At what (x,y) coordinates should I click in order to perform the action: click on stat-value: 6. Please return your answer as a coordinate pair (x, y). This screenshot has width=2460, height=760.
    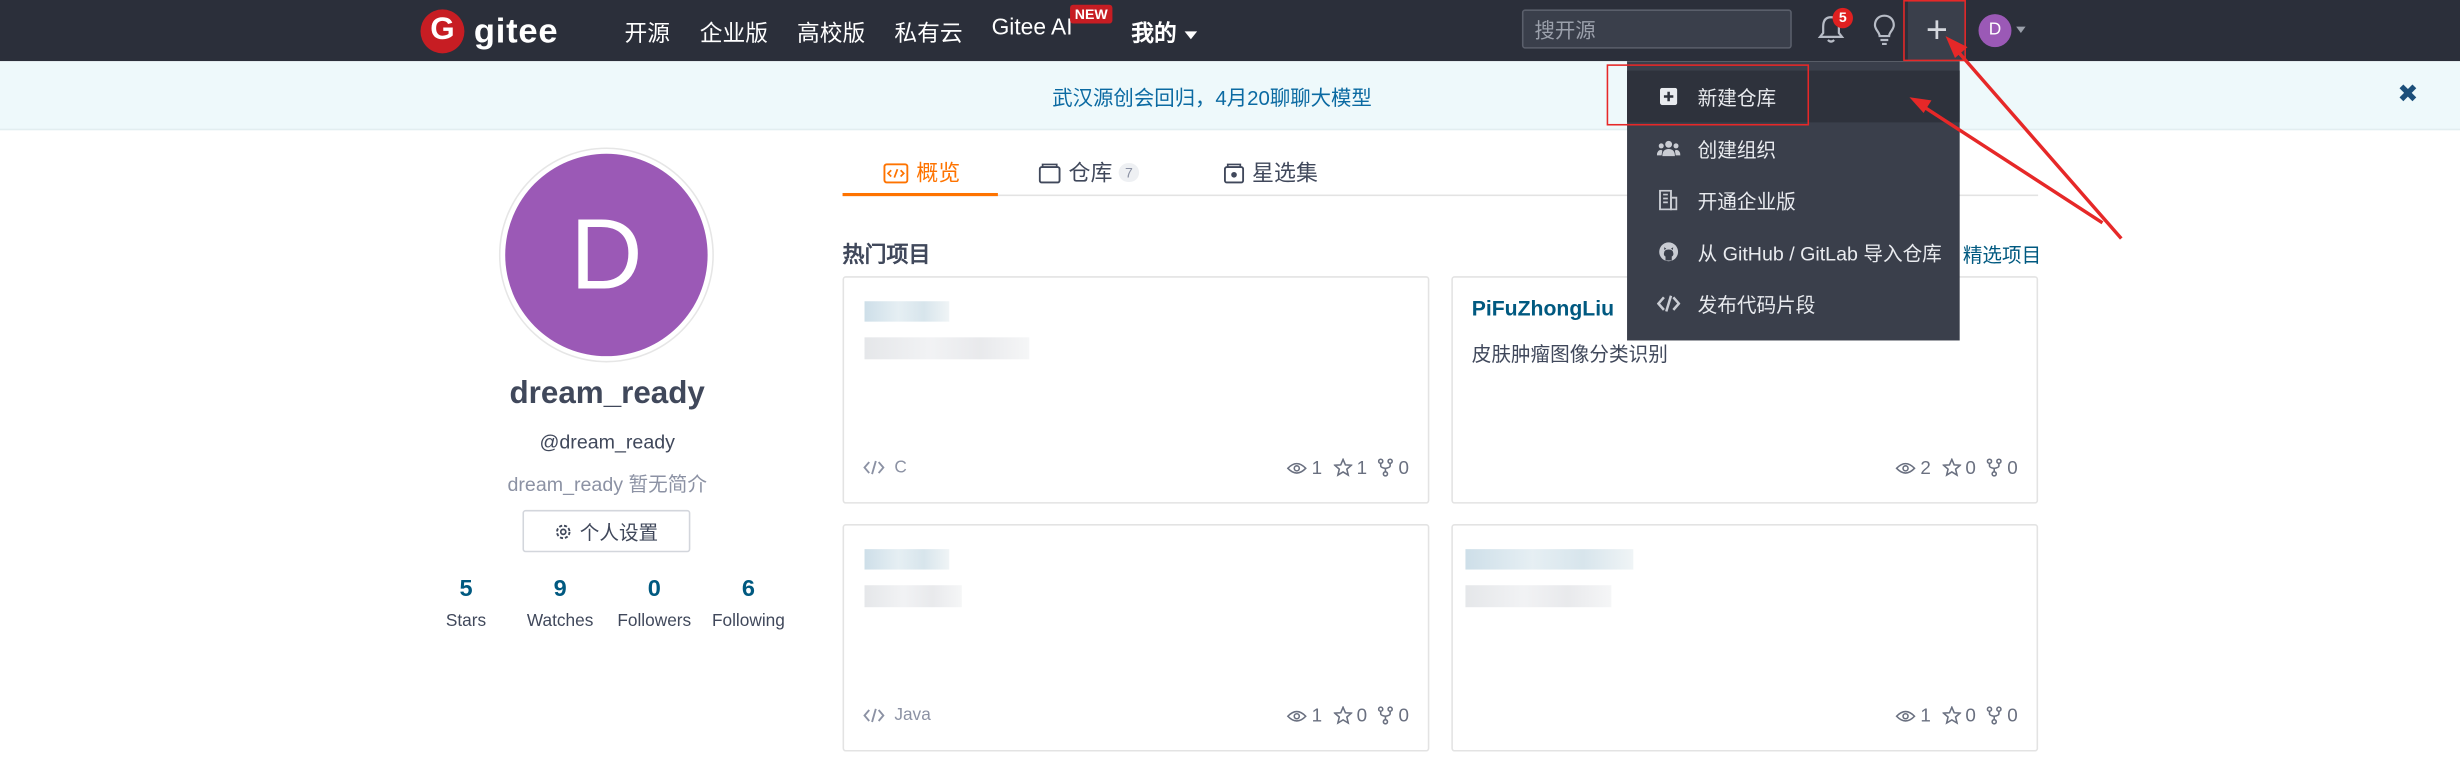
    Looking at the image, I should click on (748, 589).